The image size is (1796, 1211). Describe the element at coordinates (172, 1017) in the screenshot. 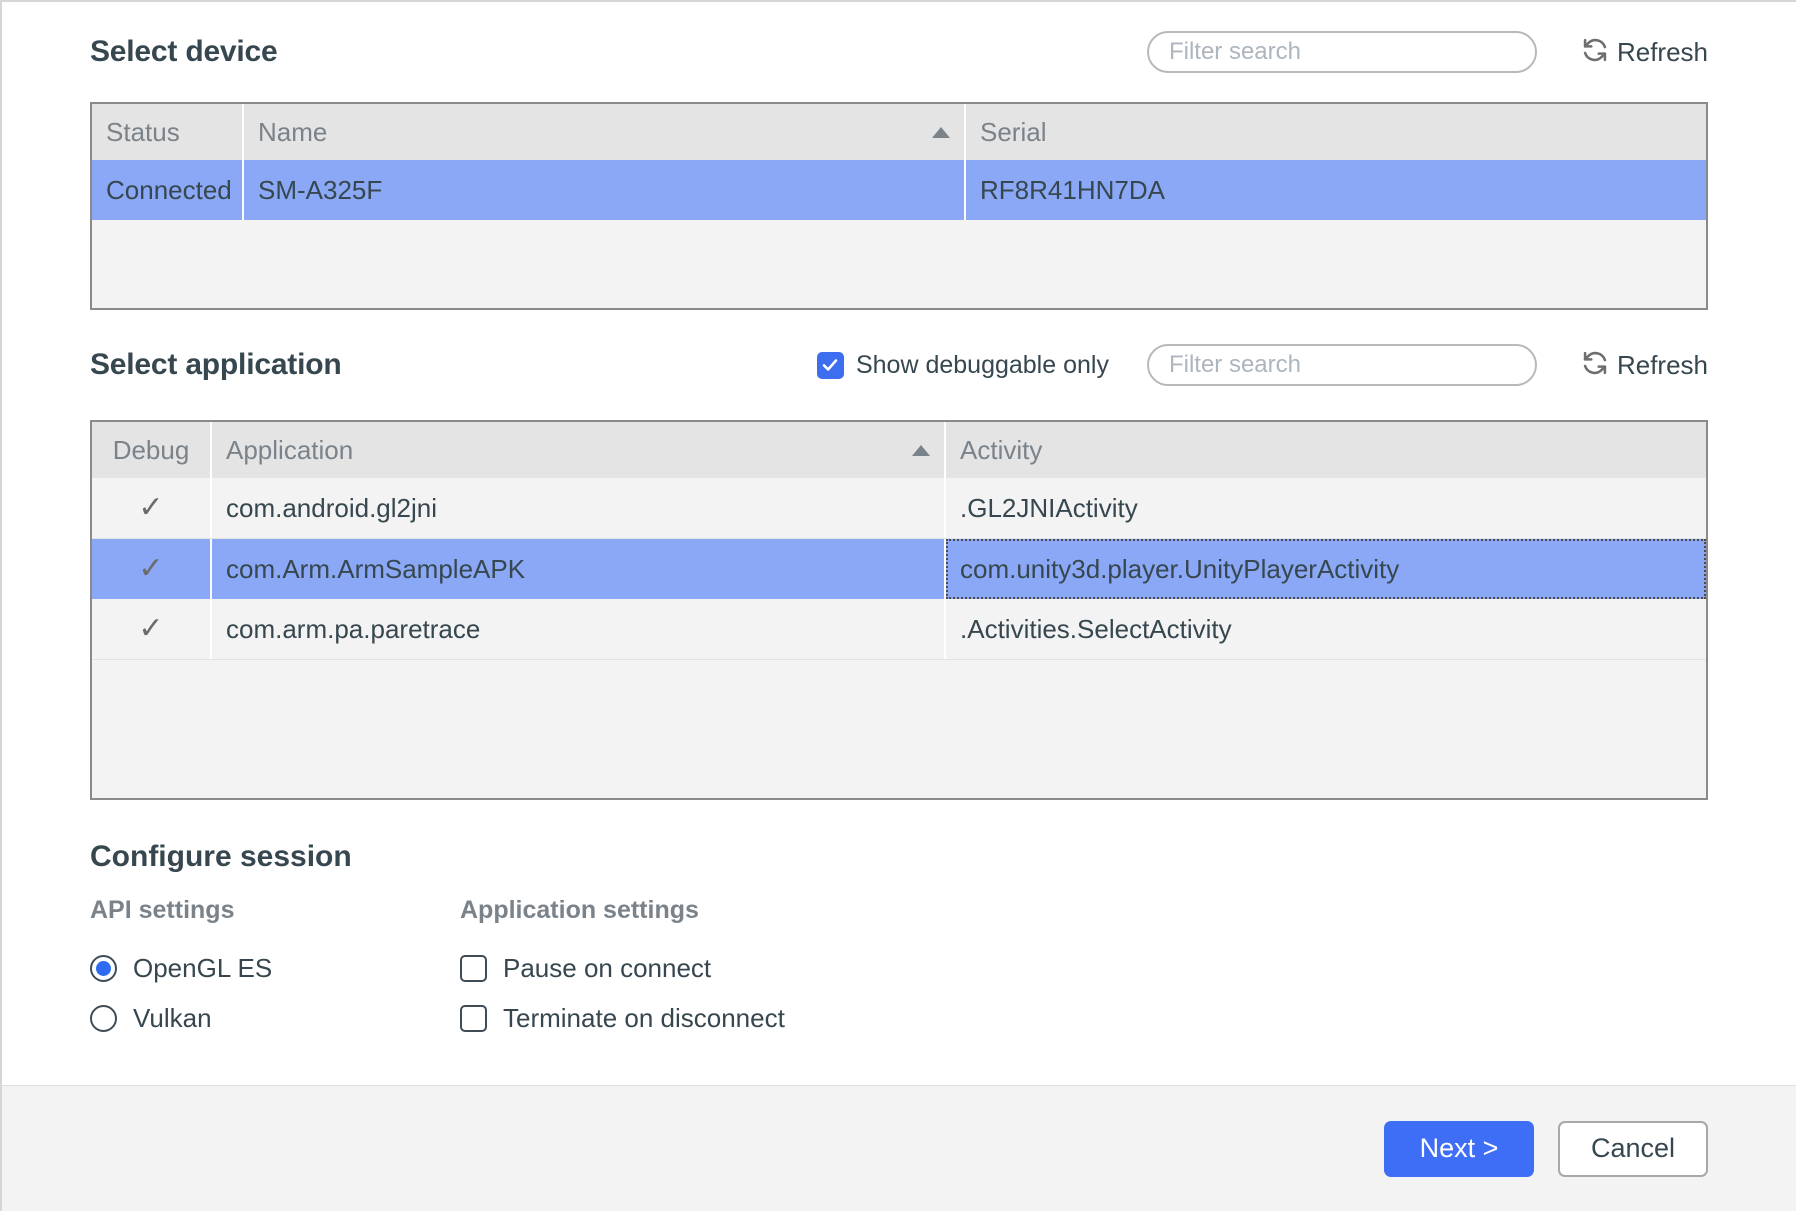

I see `radio-option-vulkan-label: Vulkan` at that location.